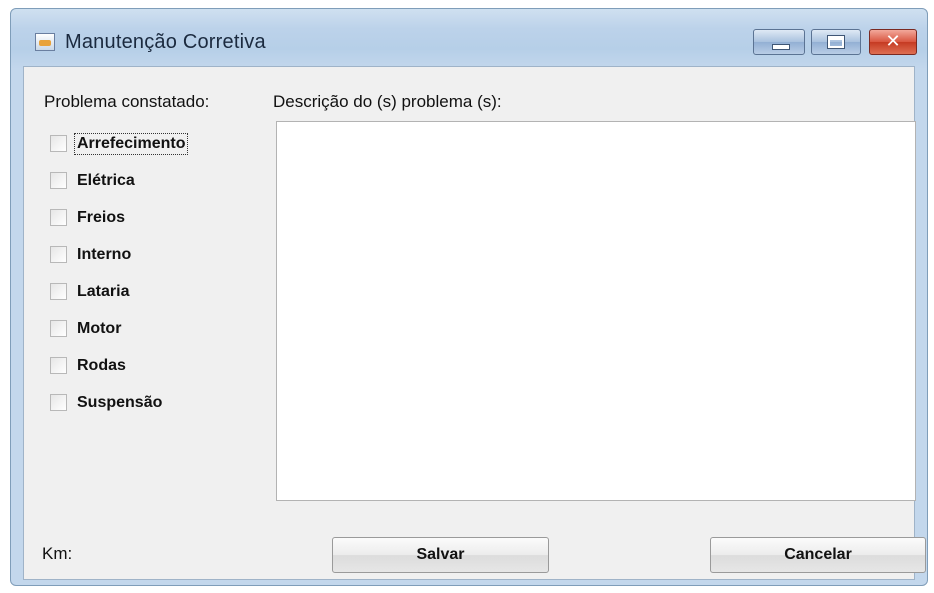  What do you see at coordinates (469, 37) in the screenshot?
I see `title-bar: Manutenção Corretiva ✕` at bounding box center [469, 37].